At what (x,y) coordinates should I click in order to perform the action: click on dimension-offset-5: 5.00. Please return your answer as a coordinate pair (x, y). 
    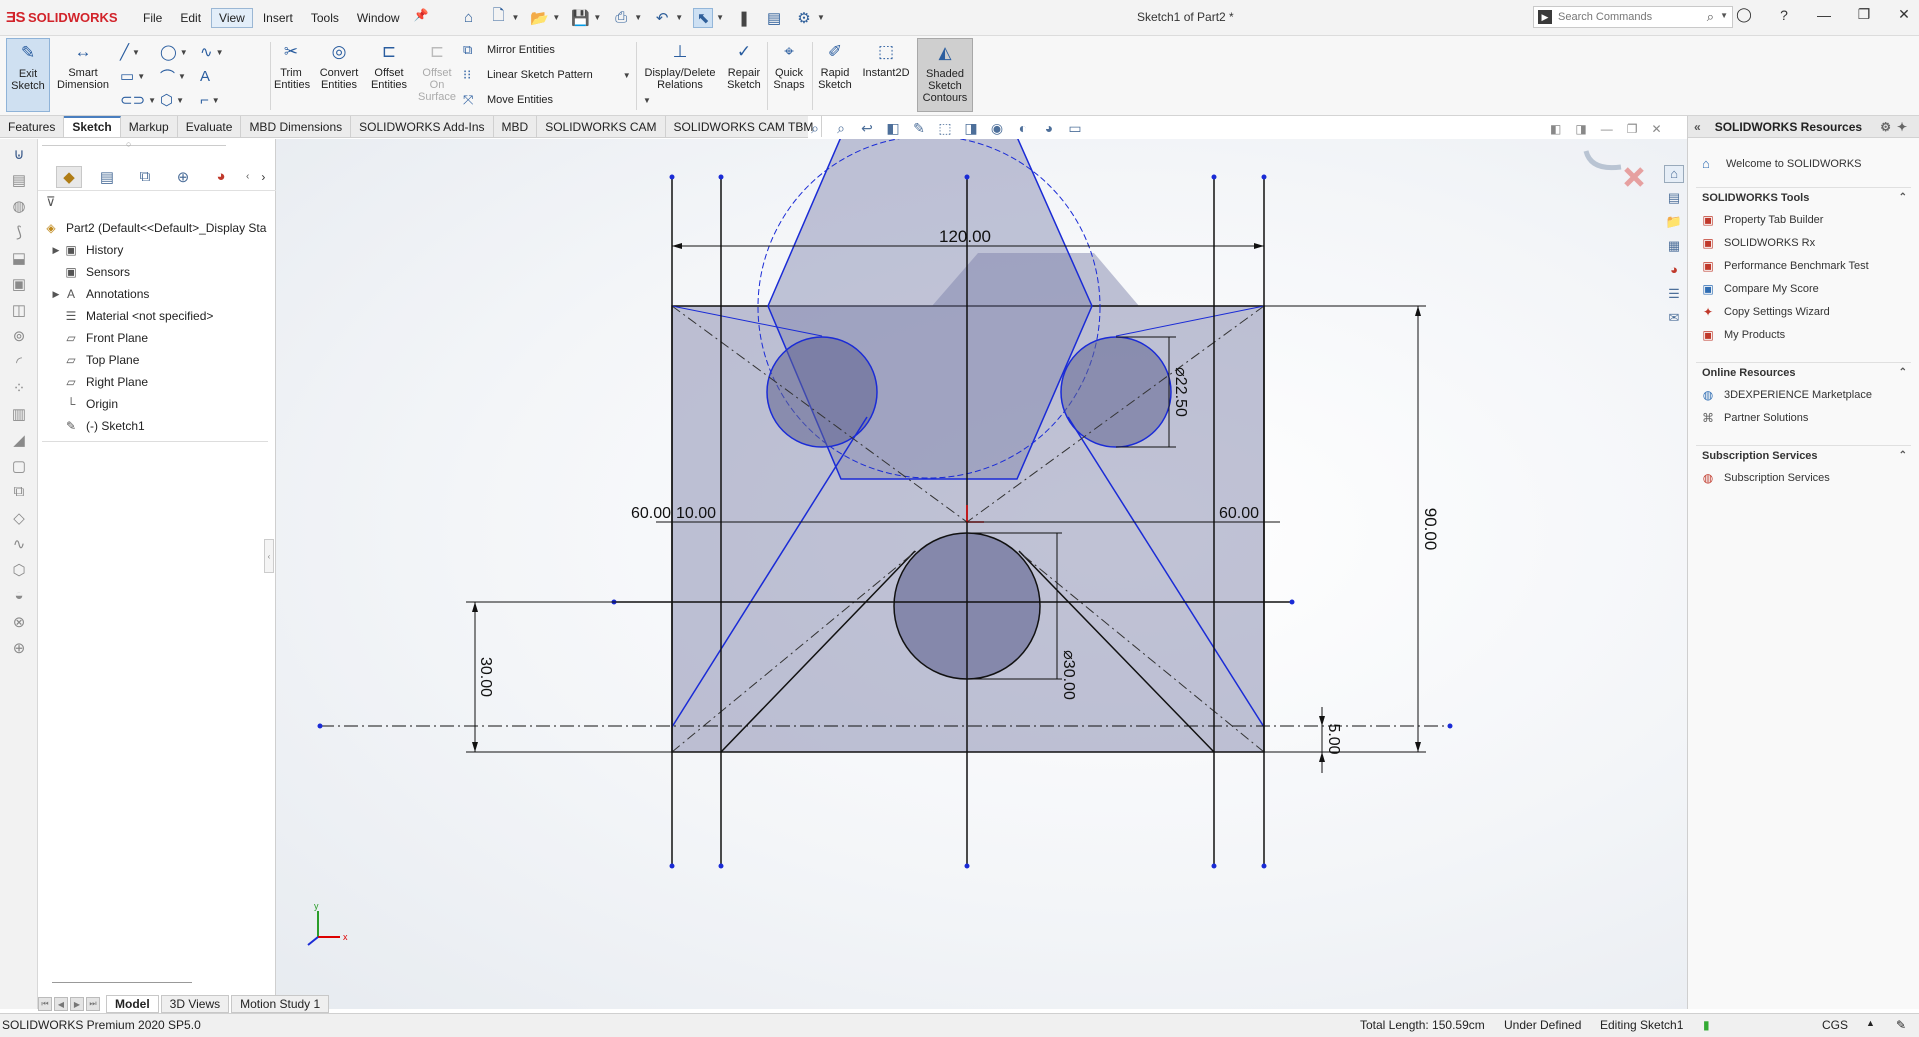
    Looking at the image, I should click on (1329, 740).